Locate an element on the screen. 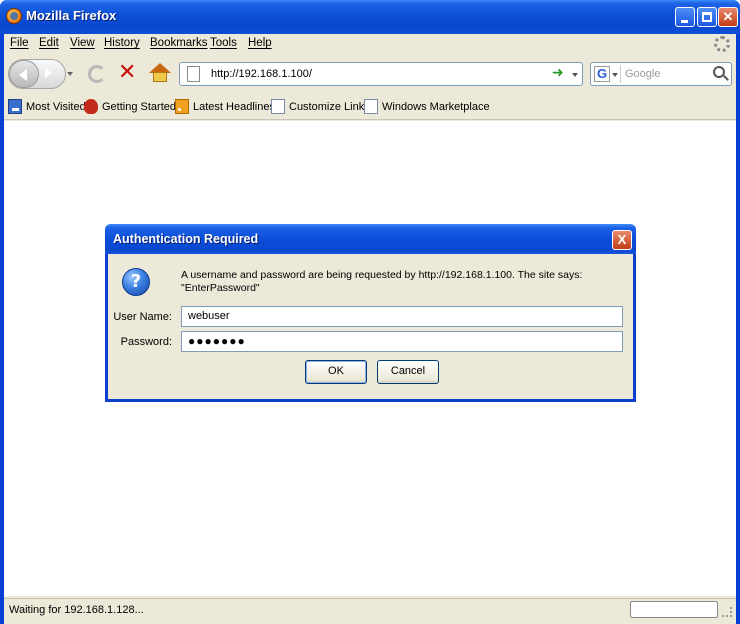 The height and width of the screenshot is (624, 740). ok-button: OK is located at coordinates (336, 372).